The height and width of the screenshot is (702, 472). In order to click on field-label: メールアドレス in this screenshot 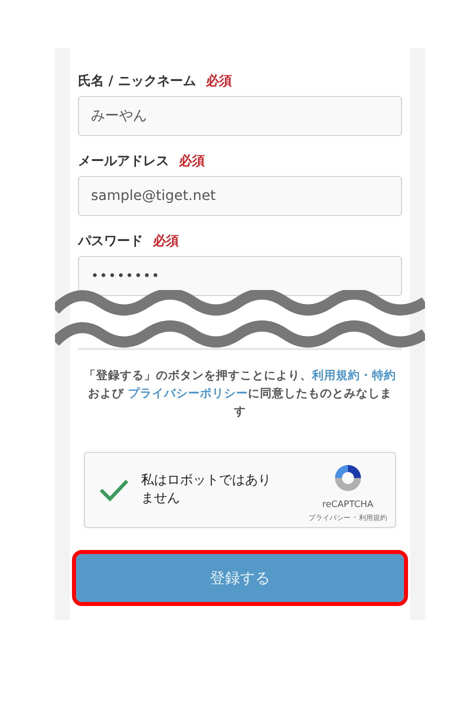, I will do `click(123, 161)`.